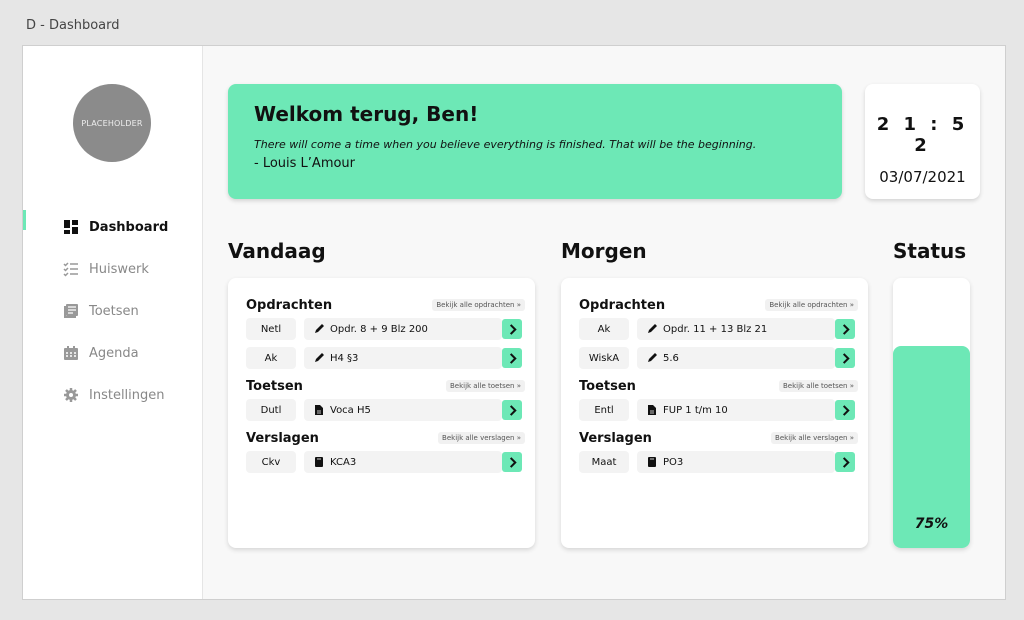  Describe the element at coordinates (271, 462) in the screenshot. I see `subject-badge: Ckv` at that location.